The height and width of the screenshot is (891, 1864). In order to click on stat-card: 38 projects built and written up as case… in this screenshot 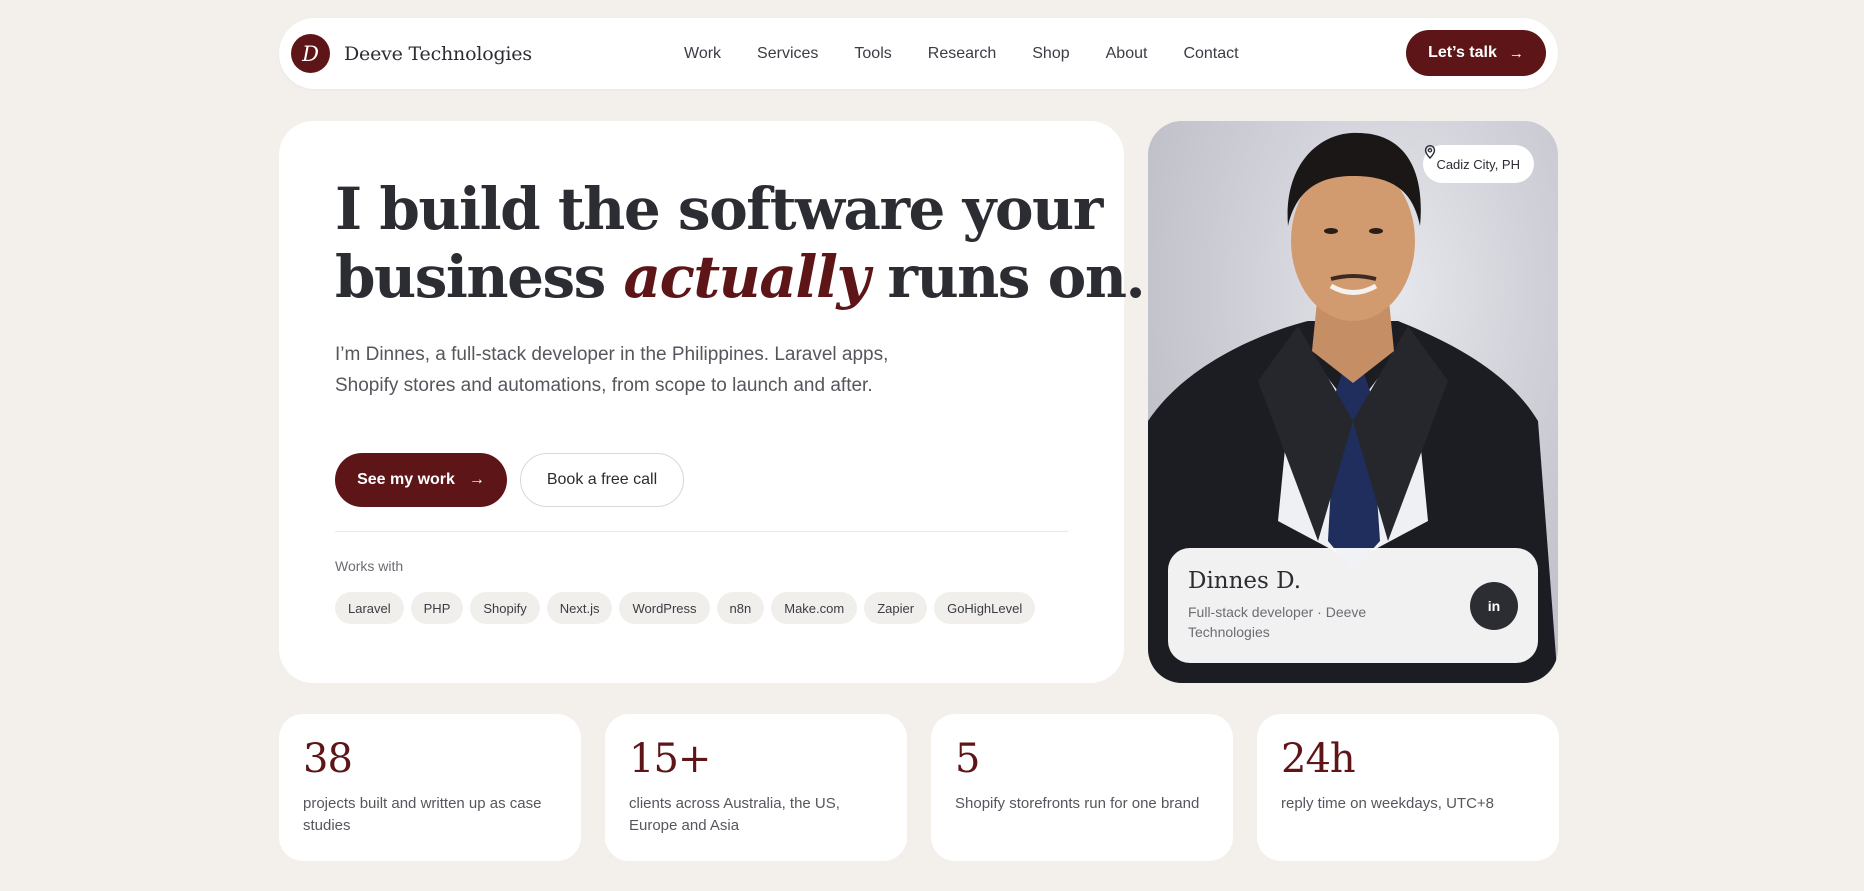, I will do `click(430, 787)`.